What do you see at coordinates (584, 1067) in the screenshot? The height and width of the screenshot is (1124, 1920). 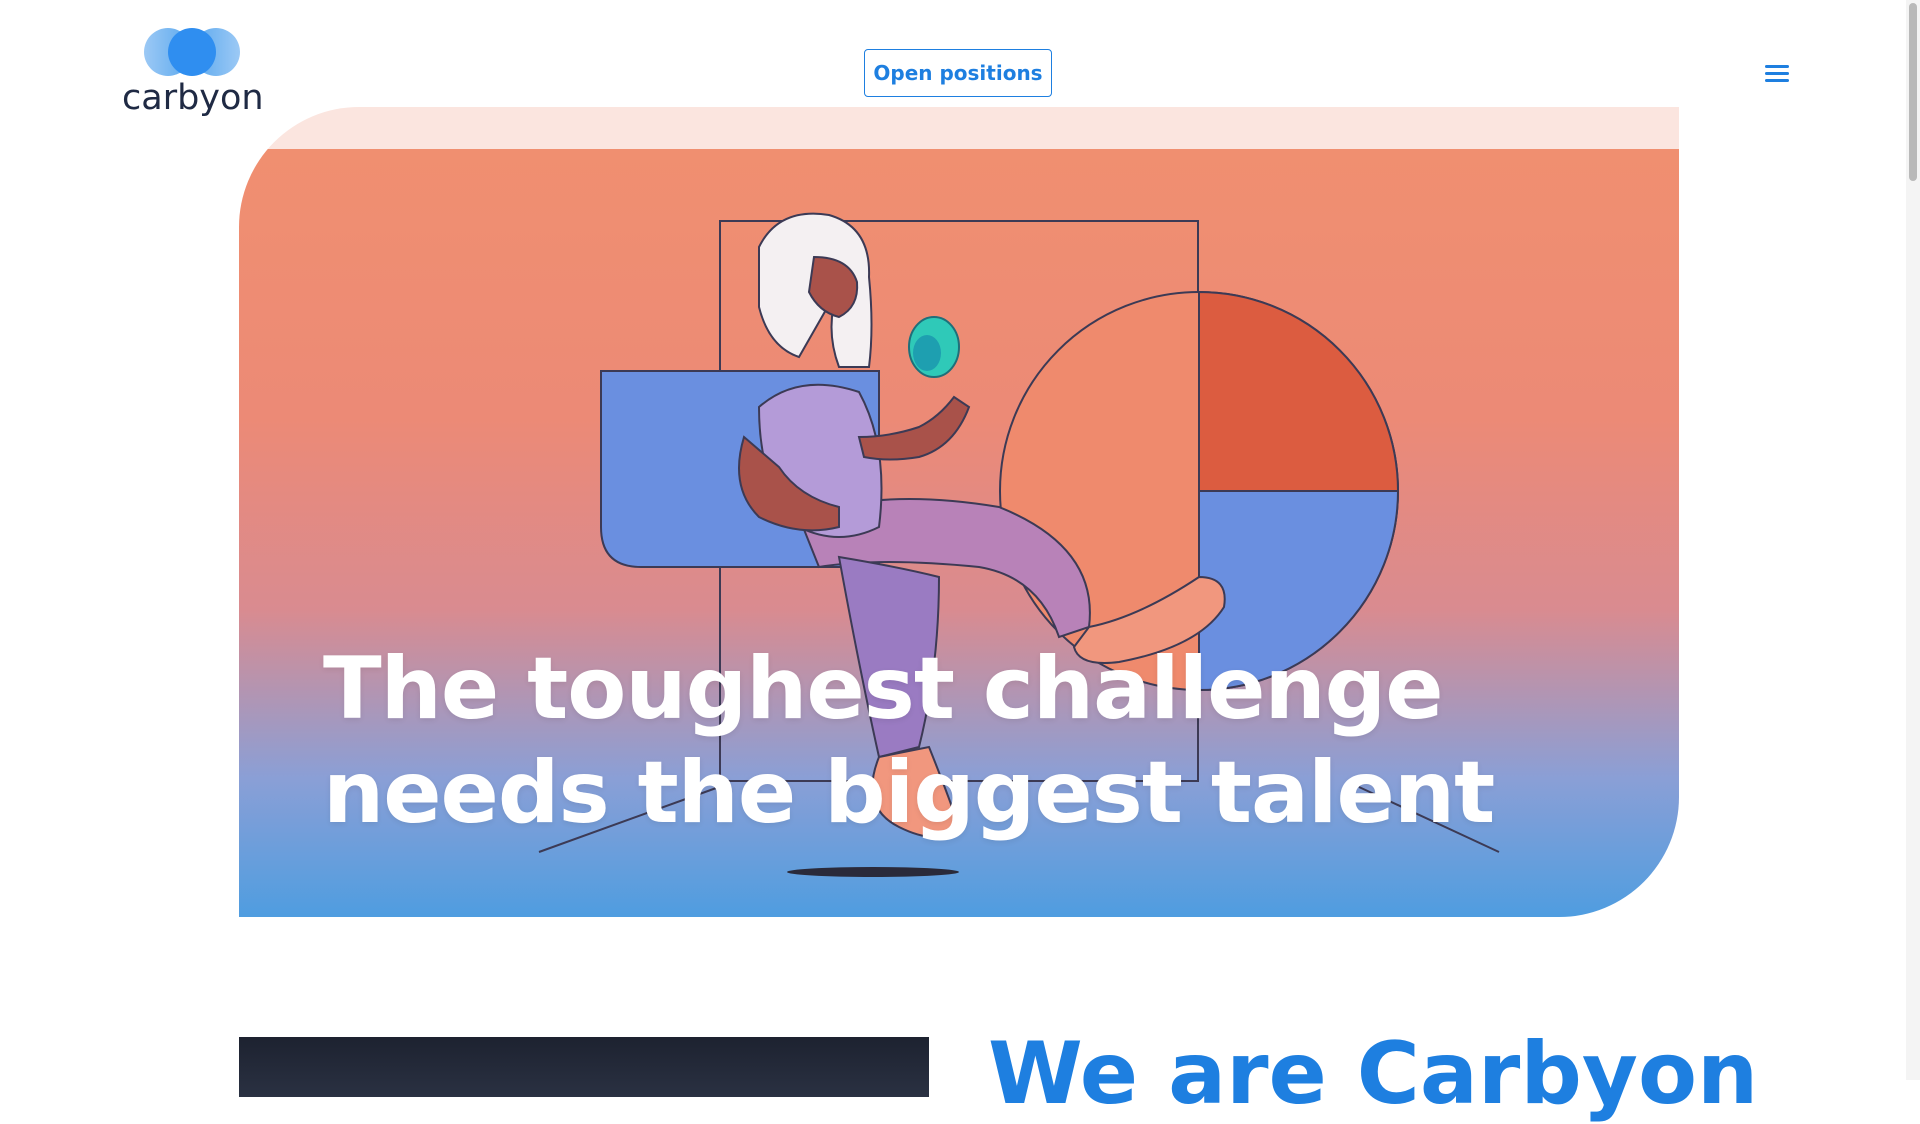 I see `about-video-thumbnail` at bounding box center [584, 1067].